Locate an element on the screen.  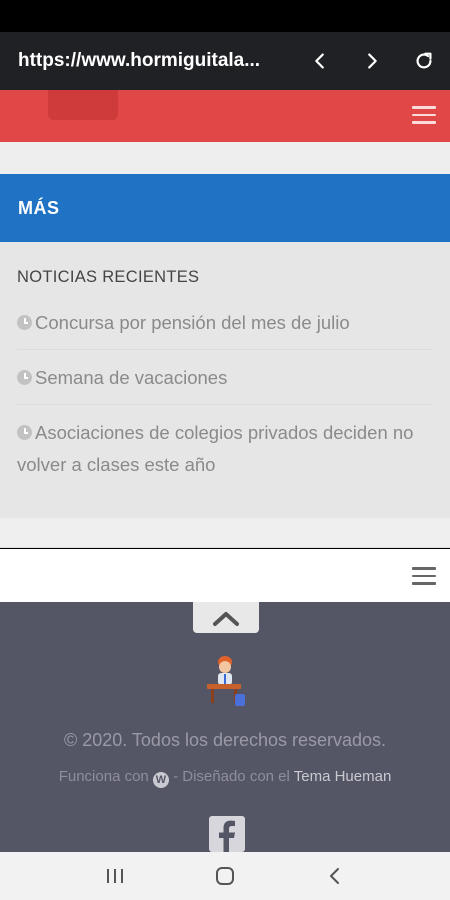
list-item: Semana de vacaciones is located at coordinates (224, 383).